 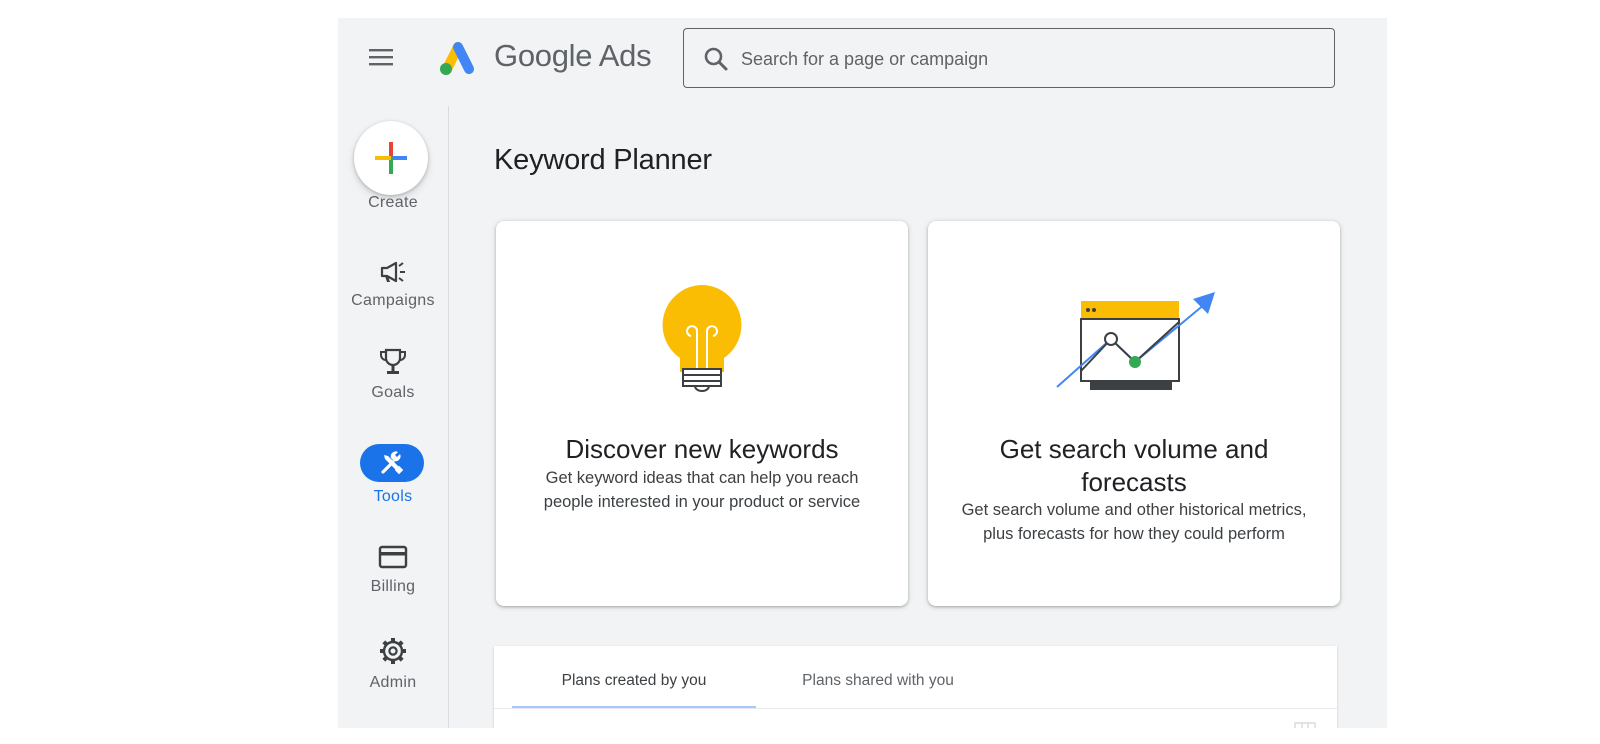 I want to click on trophy-icon, so click(x=393, y=361).